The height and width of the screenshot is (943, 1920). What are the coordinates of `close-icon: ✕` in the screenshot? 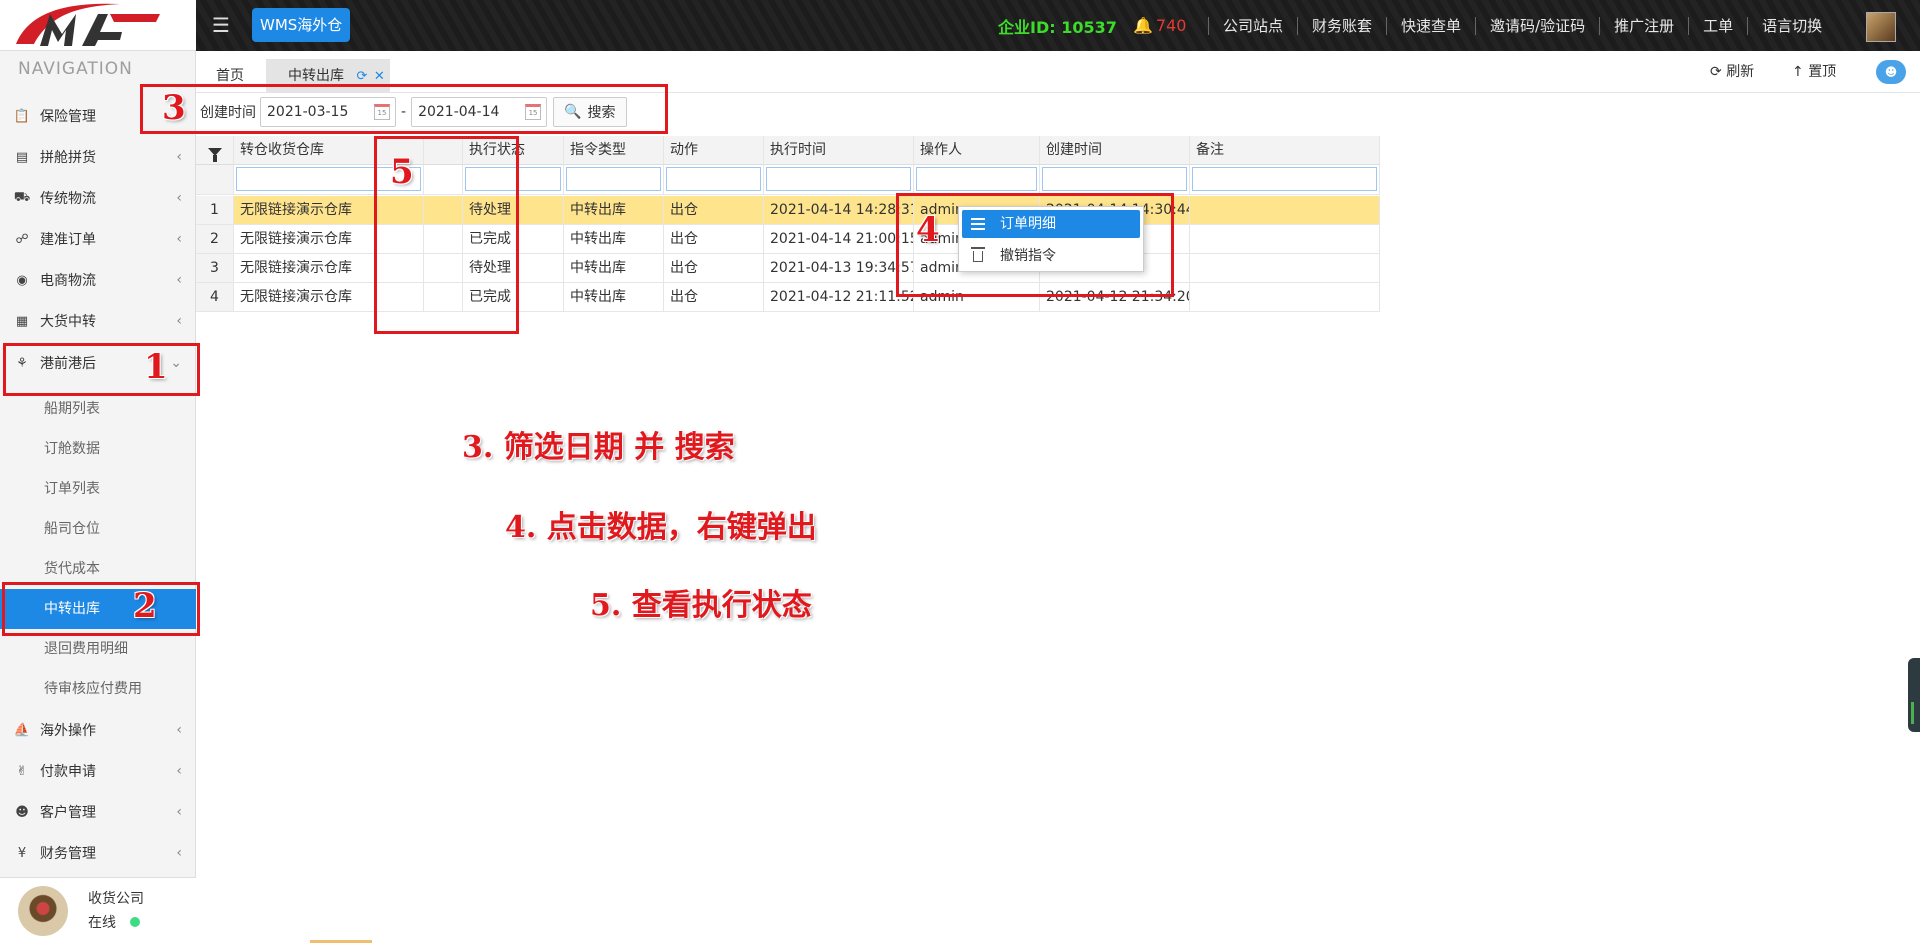 It's located at (379, 76).